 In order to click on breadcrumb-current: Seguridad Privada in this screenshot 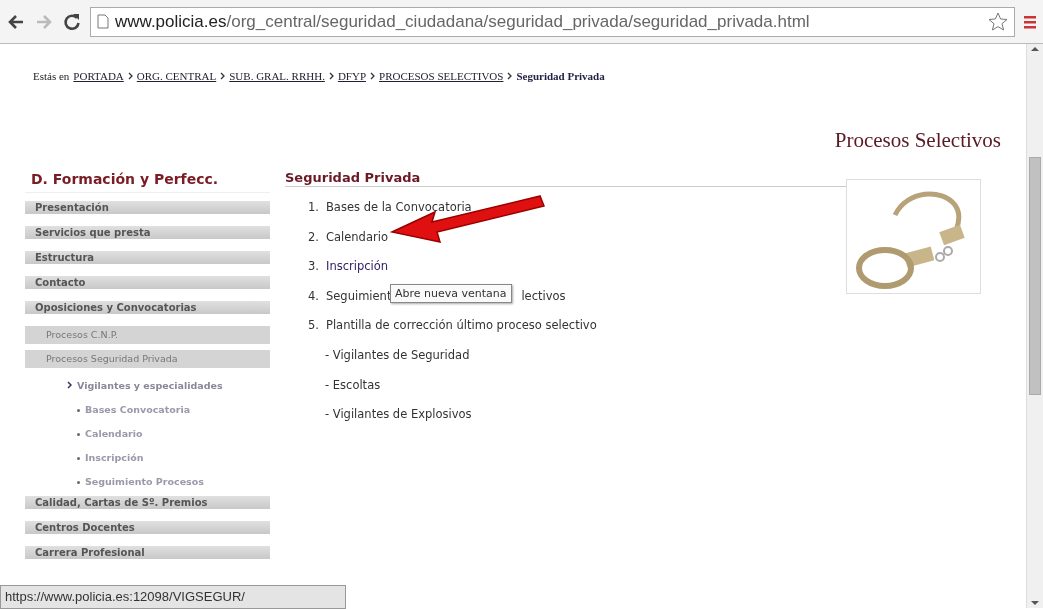, I will do `click(560, 76)`.